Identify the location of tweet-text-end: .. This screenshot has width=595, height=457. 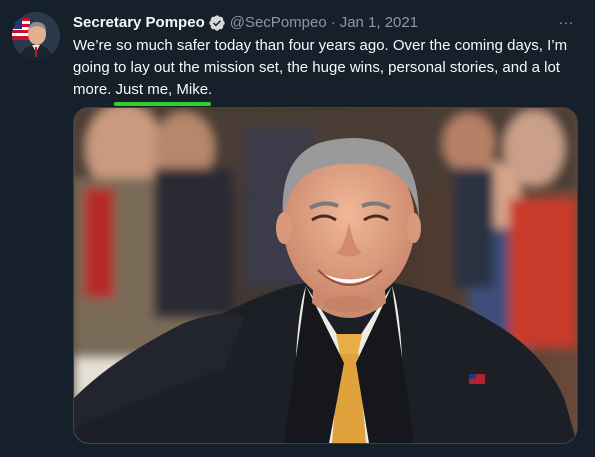
(210, 89).